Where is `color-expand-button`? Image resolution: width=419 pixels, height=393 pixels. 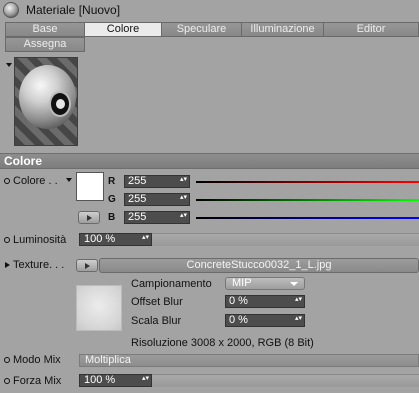 color-expand-button is located at coordinates (89, 217).